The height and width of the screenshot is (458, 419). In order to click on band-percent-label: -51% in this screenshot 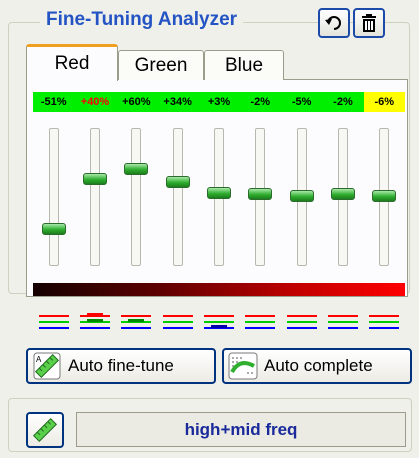, I will do `click(54, 102)`.